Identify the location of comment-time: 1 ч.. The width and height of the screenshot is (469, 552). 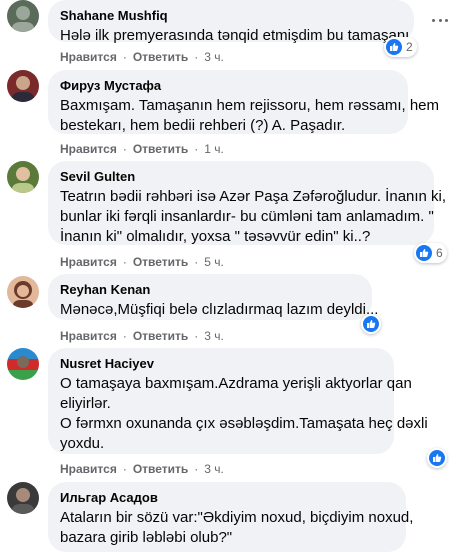
(214, 149).